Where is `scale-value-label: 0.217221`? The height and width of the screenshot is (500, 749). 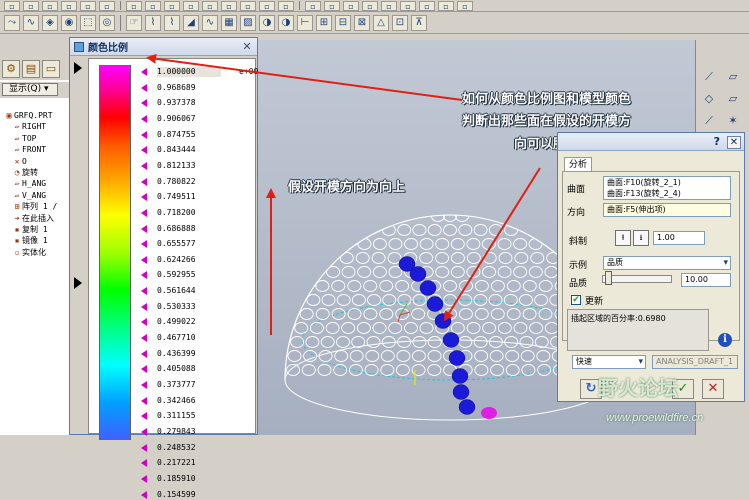
scale-value-label: 0.217221 is located at coordinates (176, 463).